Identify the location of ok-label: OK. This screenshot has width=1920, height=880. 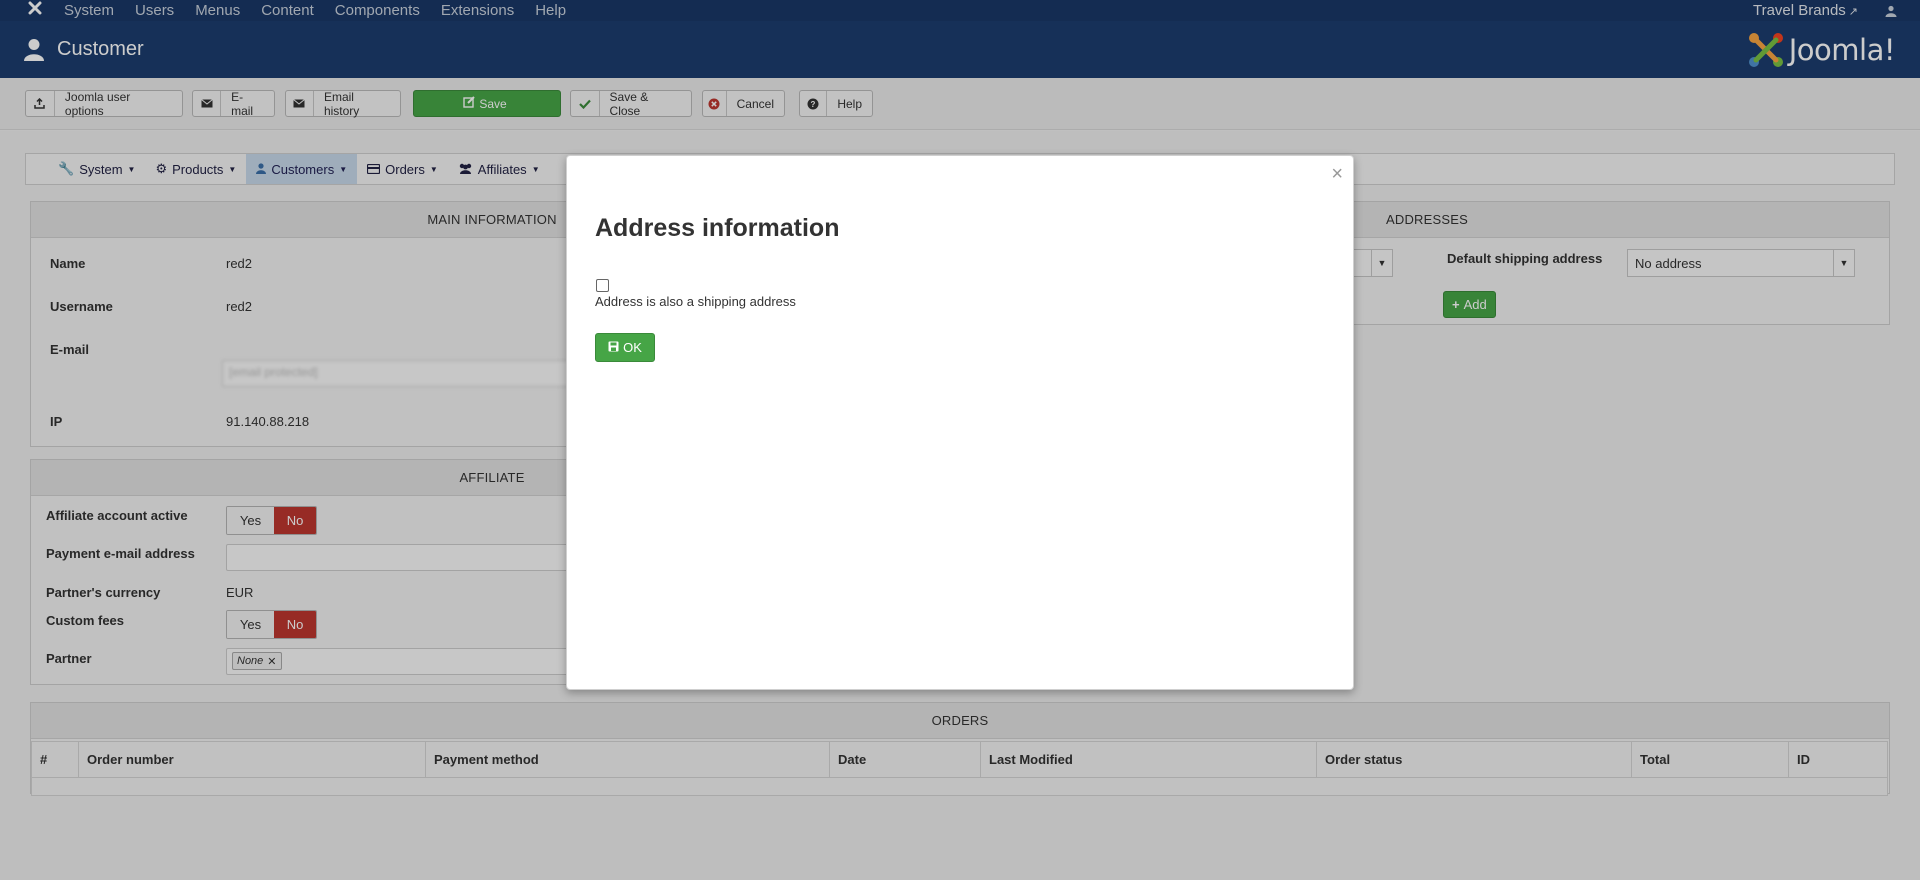
(632, 347).